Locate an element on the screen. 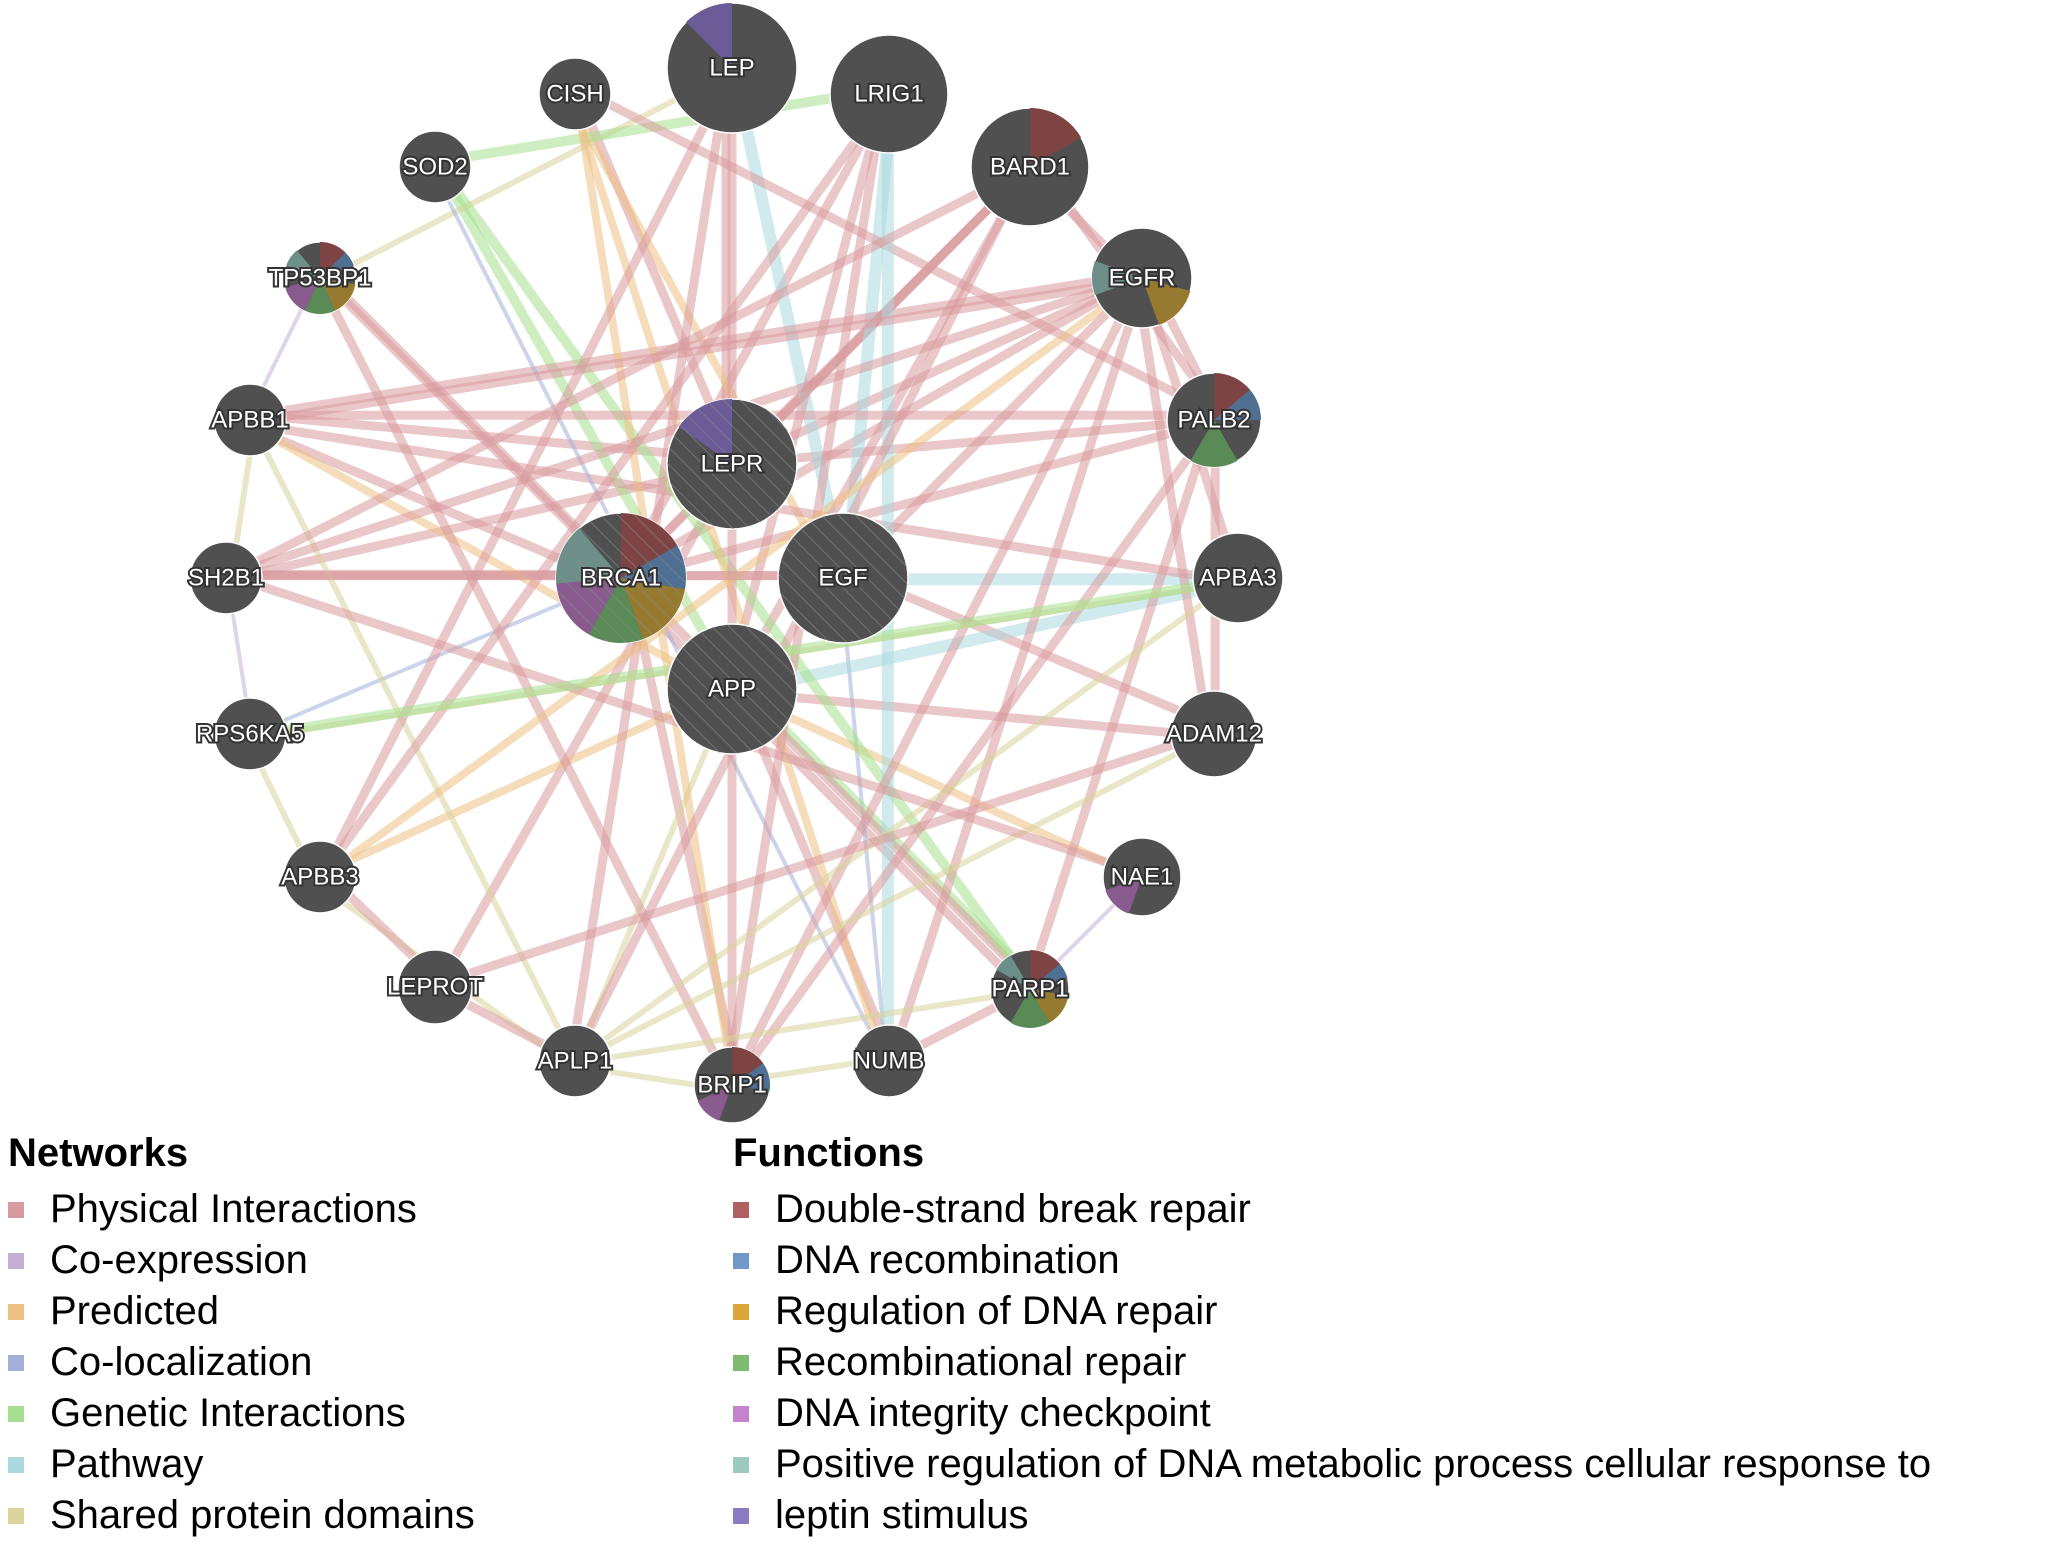  gene-node-palb2: PALB2 is located at coordinates (1214, 420).